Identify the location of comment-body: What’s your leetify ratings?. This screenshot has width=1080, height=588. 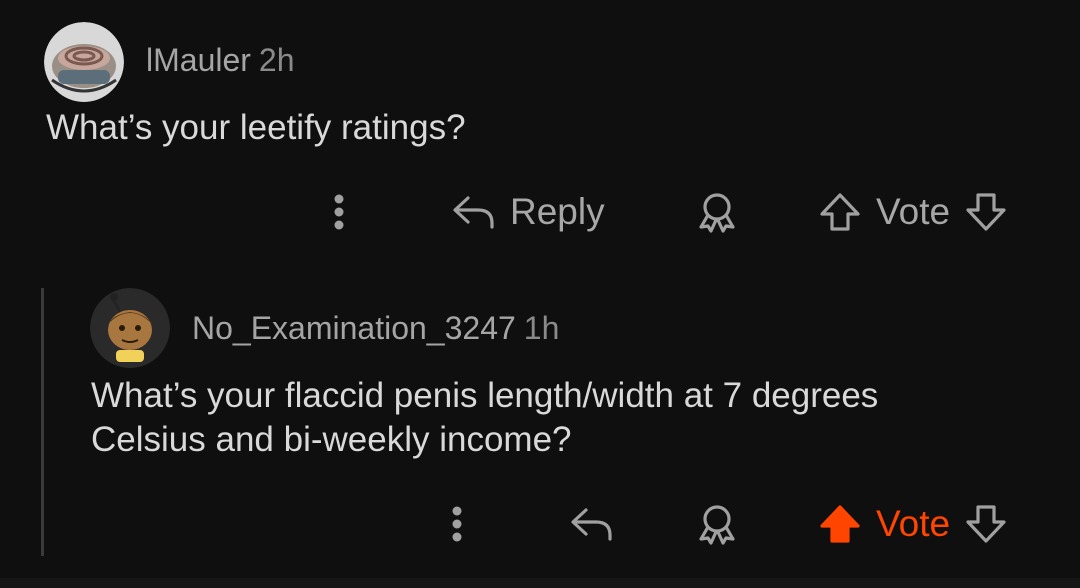
(256, 127).